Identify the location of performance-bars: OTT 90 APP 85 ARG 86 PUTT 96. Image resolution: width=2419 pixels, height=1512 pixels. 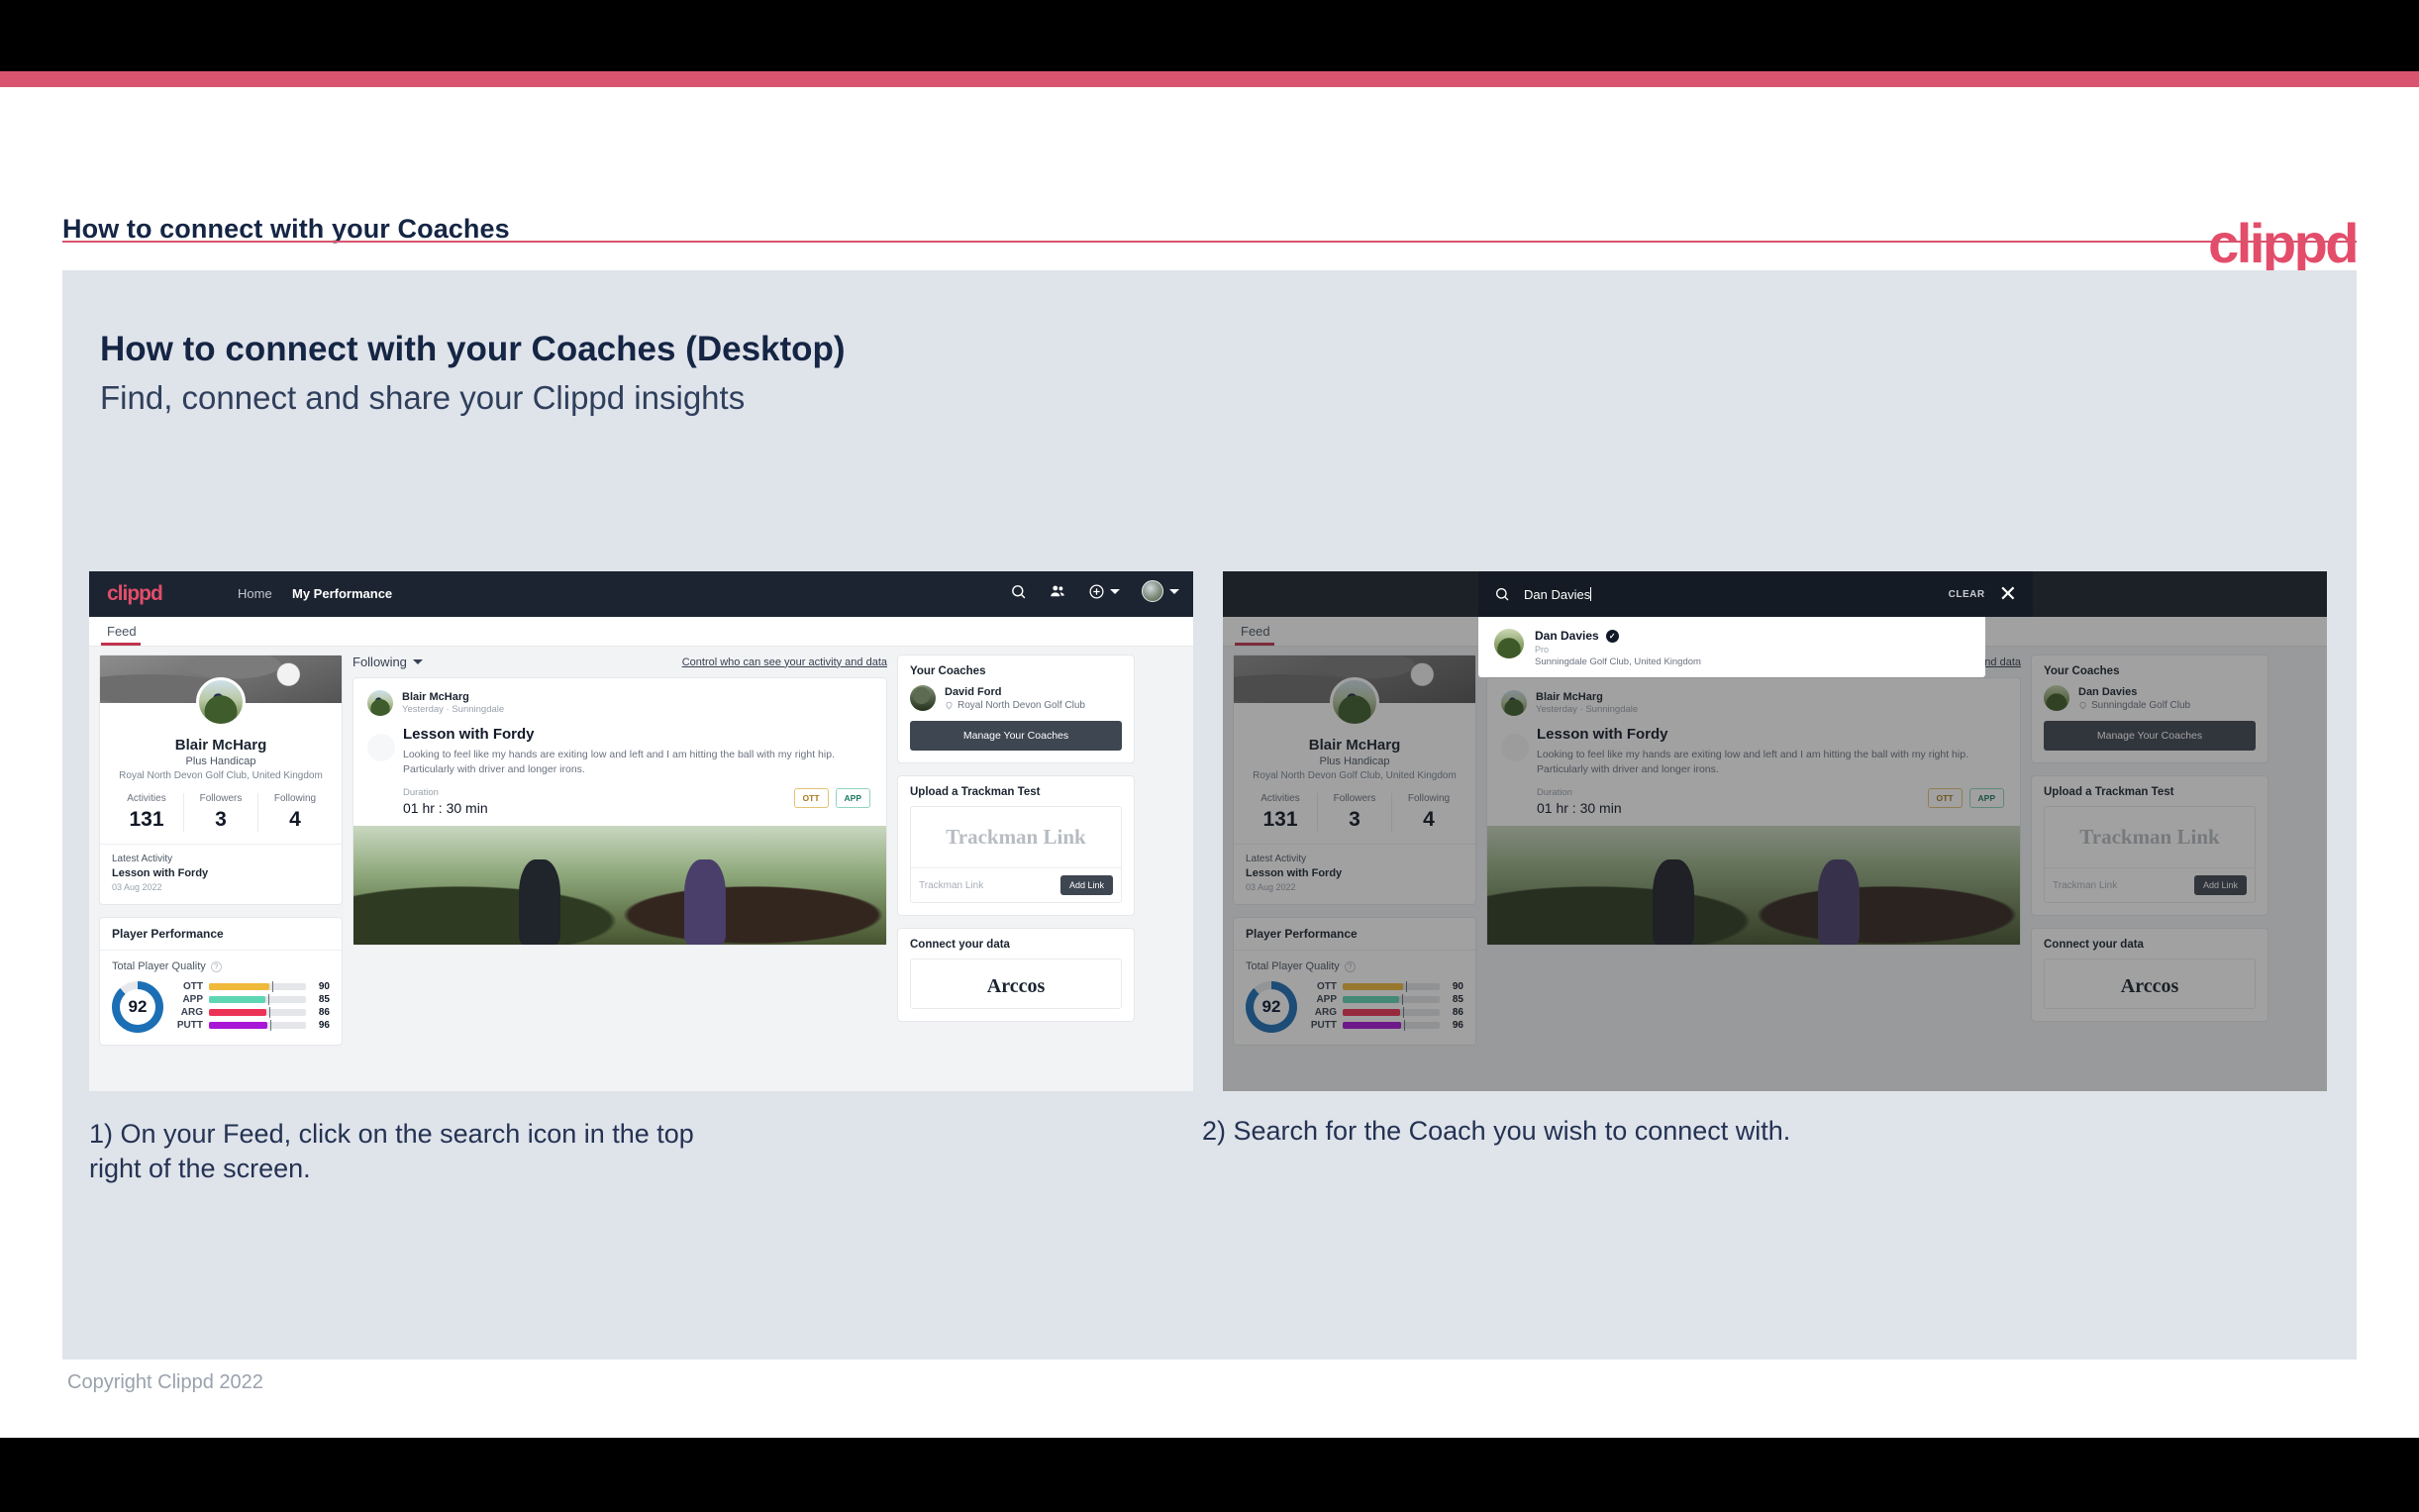
(251, 1007).